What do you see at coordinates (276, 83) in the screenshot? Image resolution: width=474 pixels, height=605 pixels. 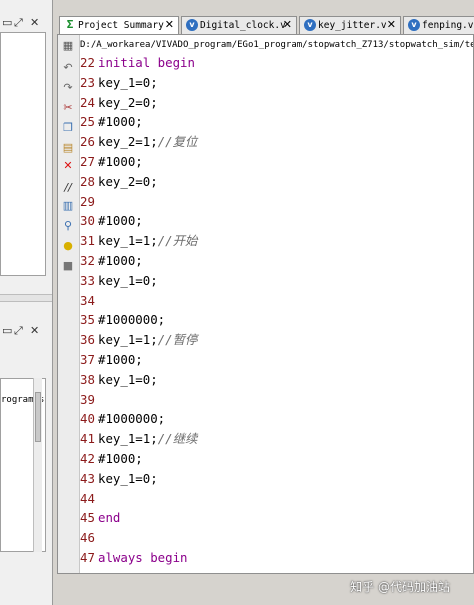 I see `code-line: 23 key_1=0;` at bounding box center [276, 83].